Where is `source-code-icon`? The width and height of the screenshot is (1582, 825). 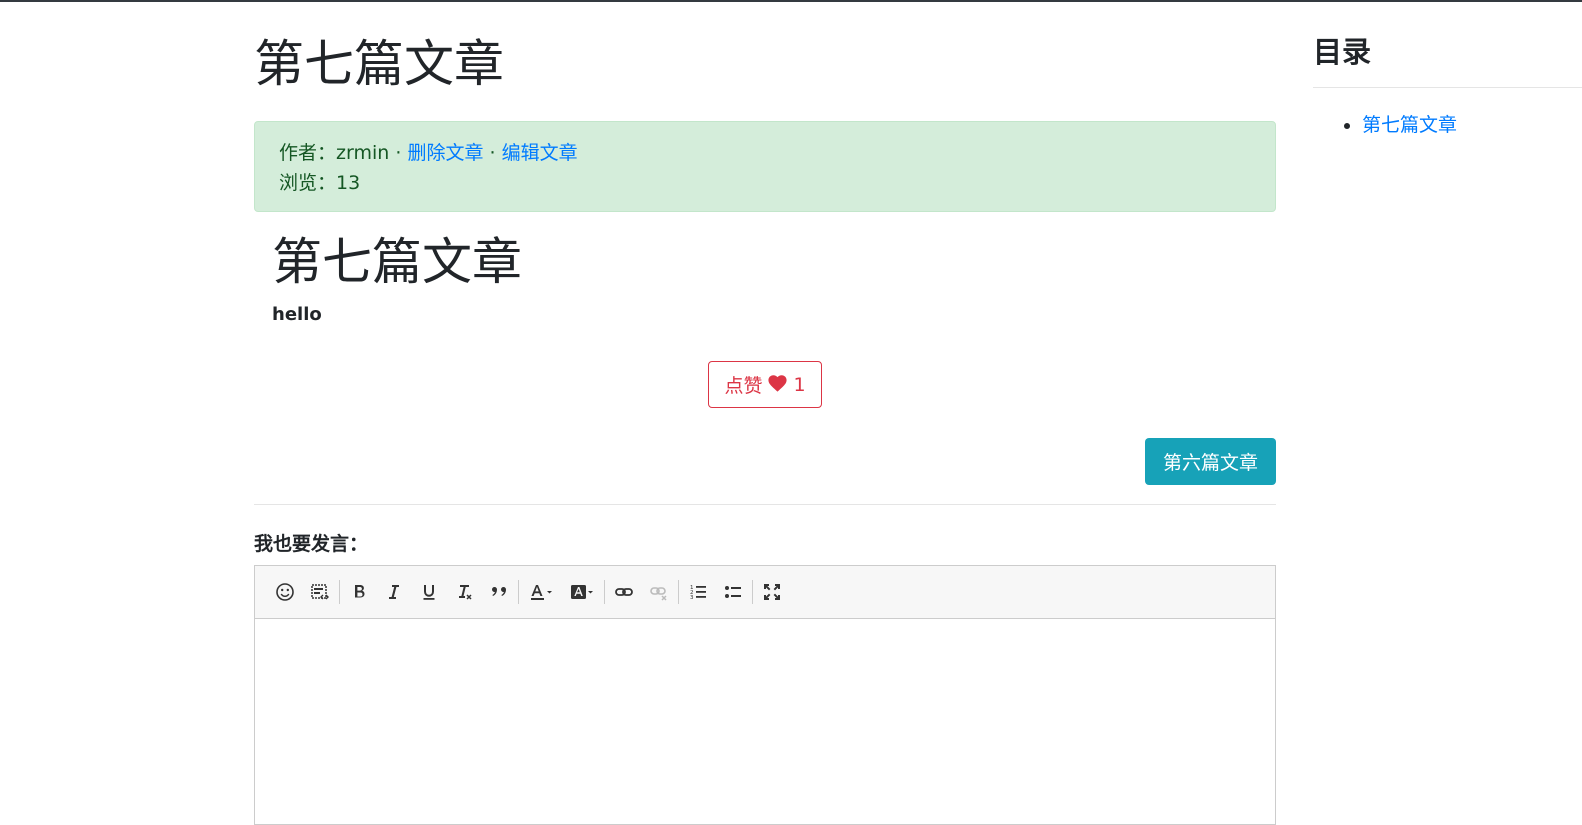 source-code-icon is located at coordinates (320, 592).